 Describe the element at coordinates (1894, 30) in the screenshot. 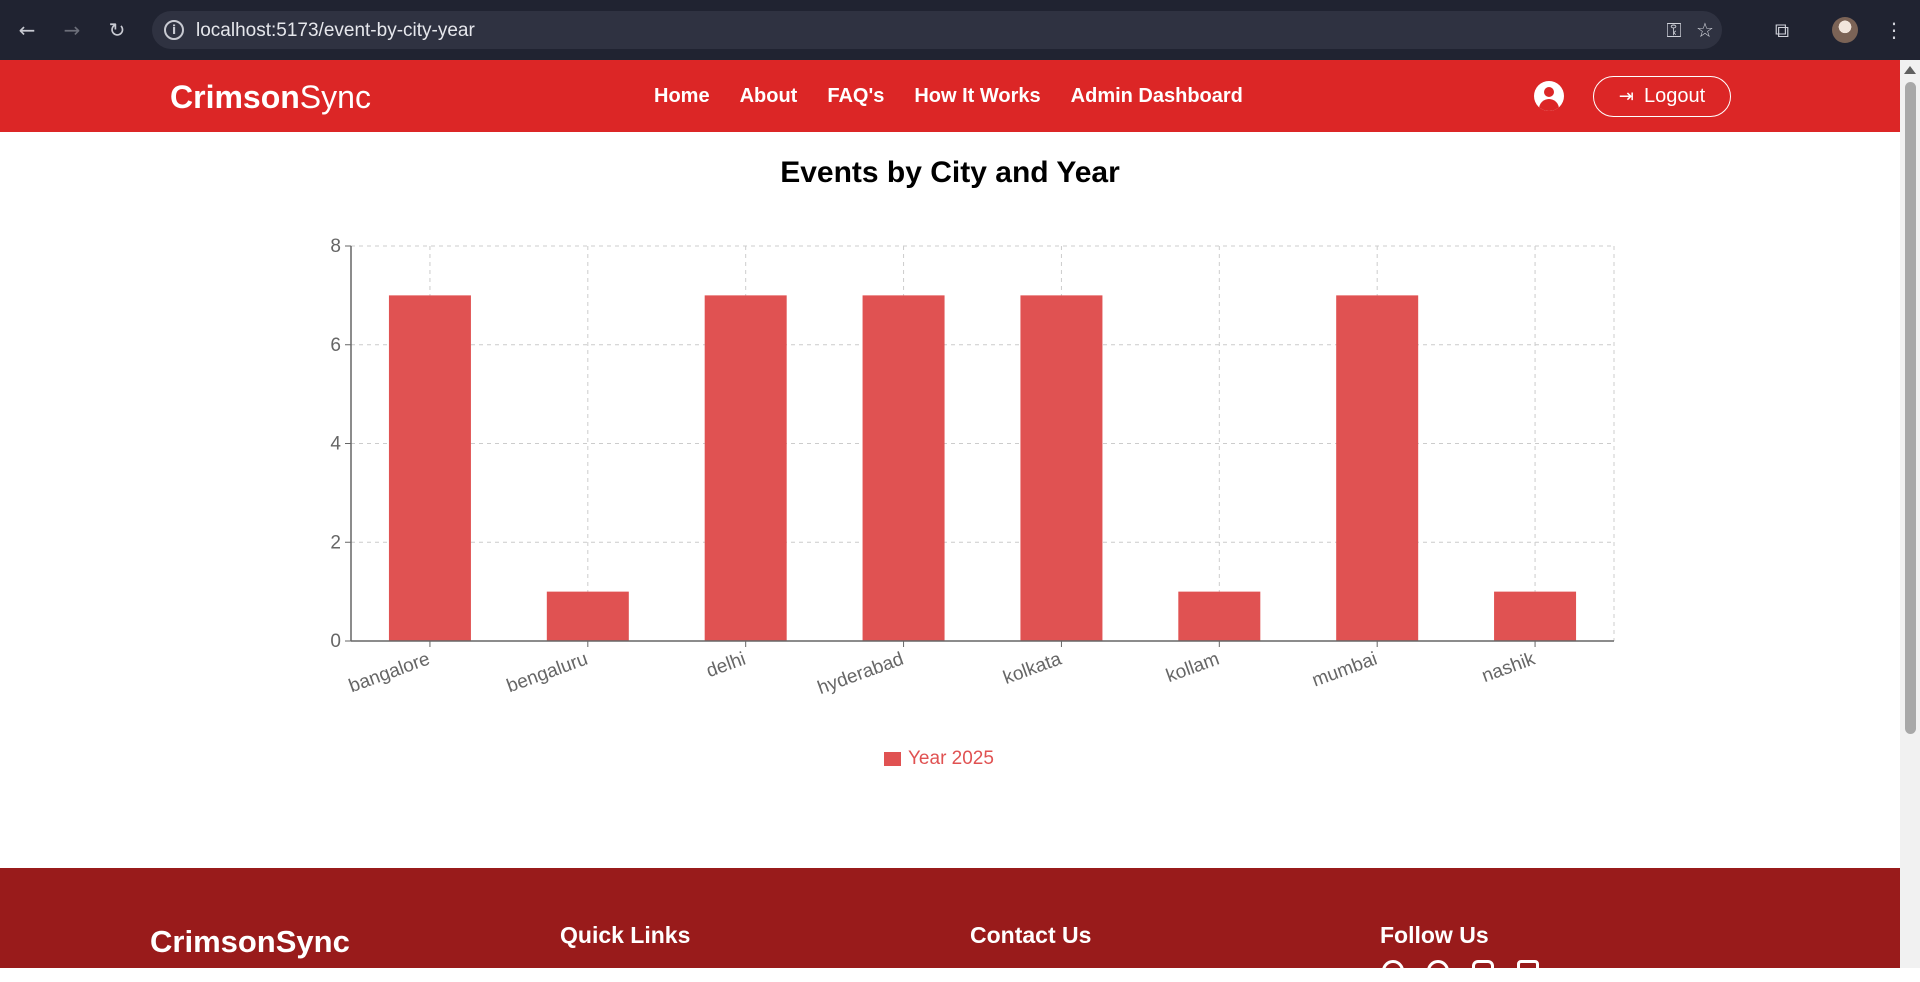

I see `menu-kebab-icon: ⋮` at that location.